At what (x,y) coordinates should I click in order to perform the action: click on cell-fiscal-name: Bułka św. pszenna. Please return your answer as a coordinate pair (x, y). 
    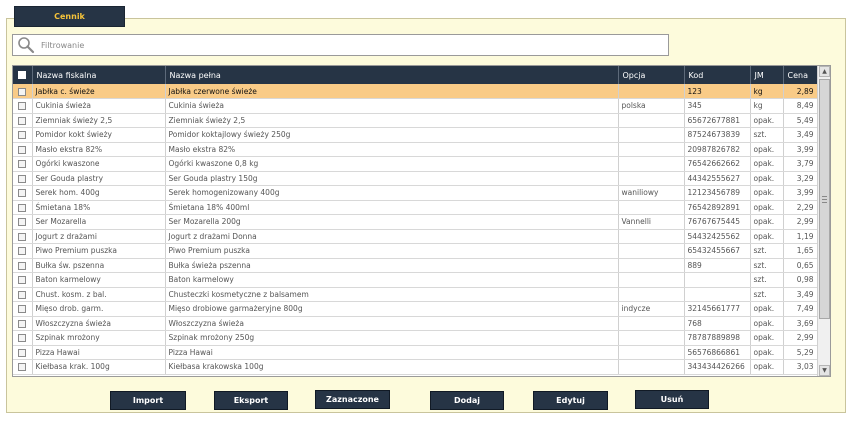
    Looking at the image, I should click on (99, 265).